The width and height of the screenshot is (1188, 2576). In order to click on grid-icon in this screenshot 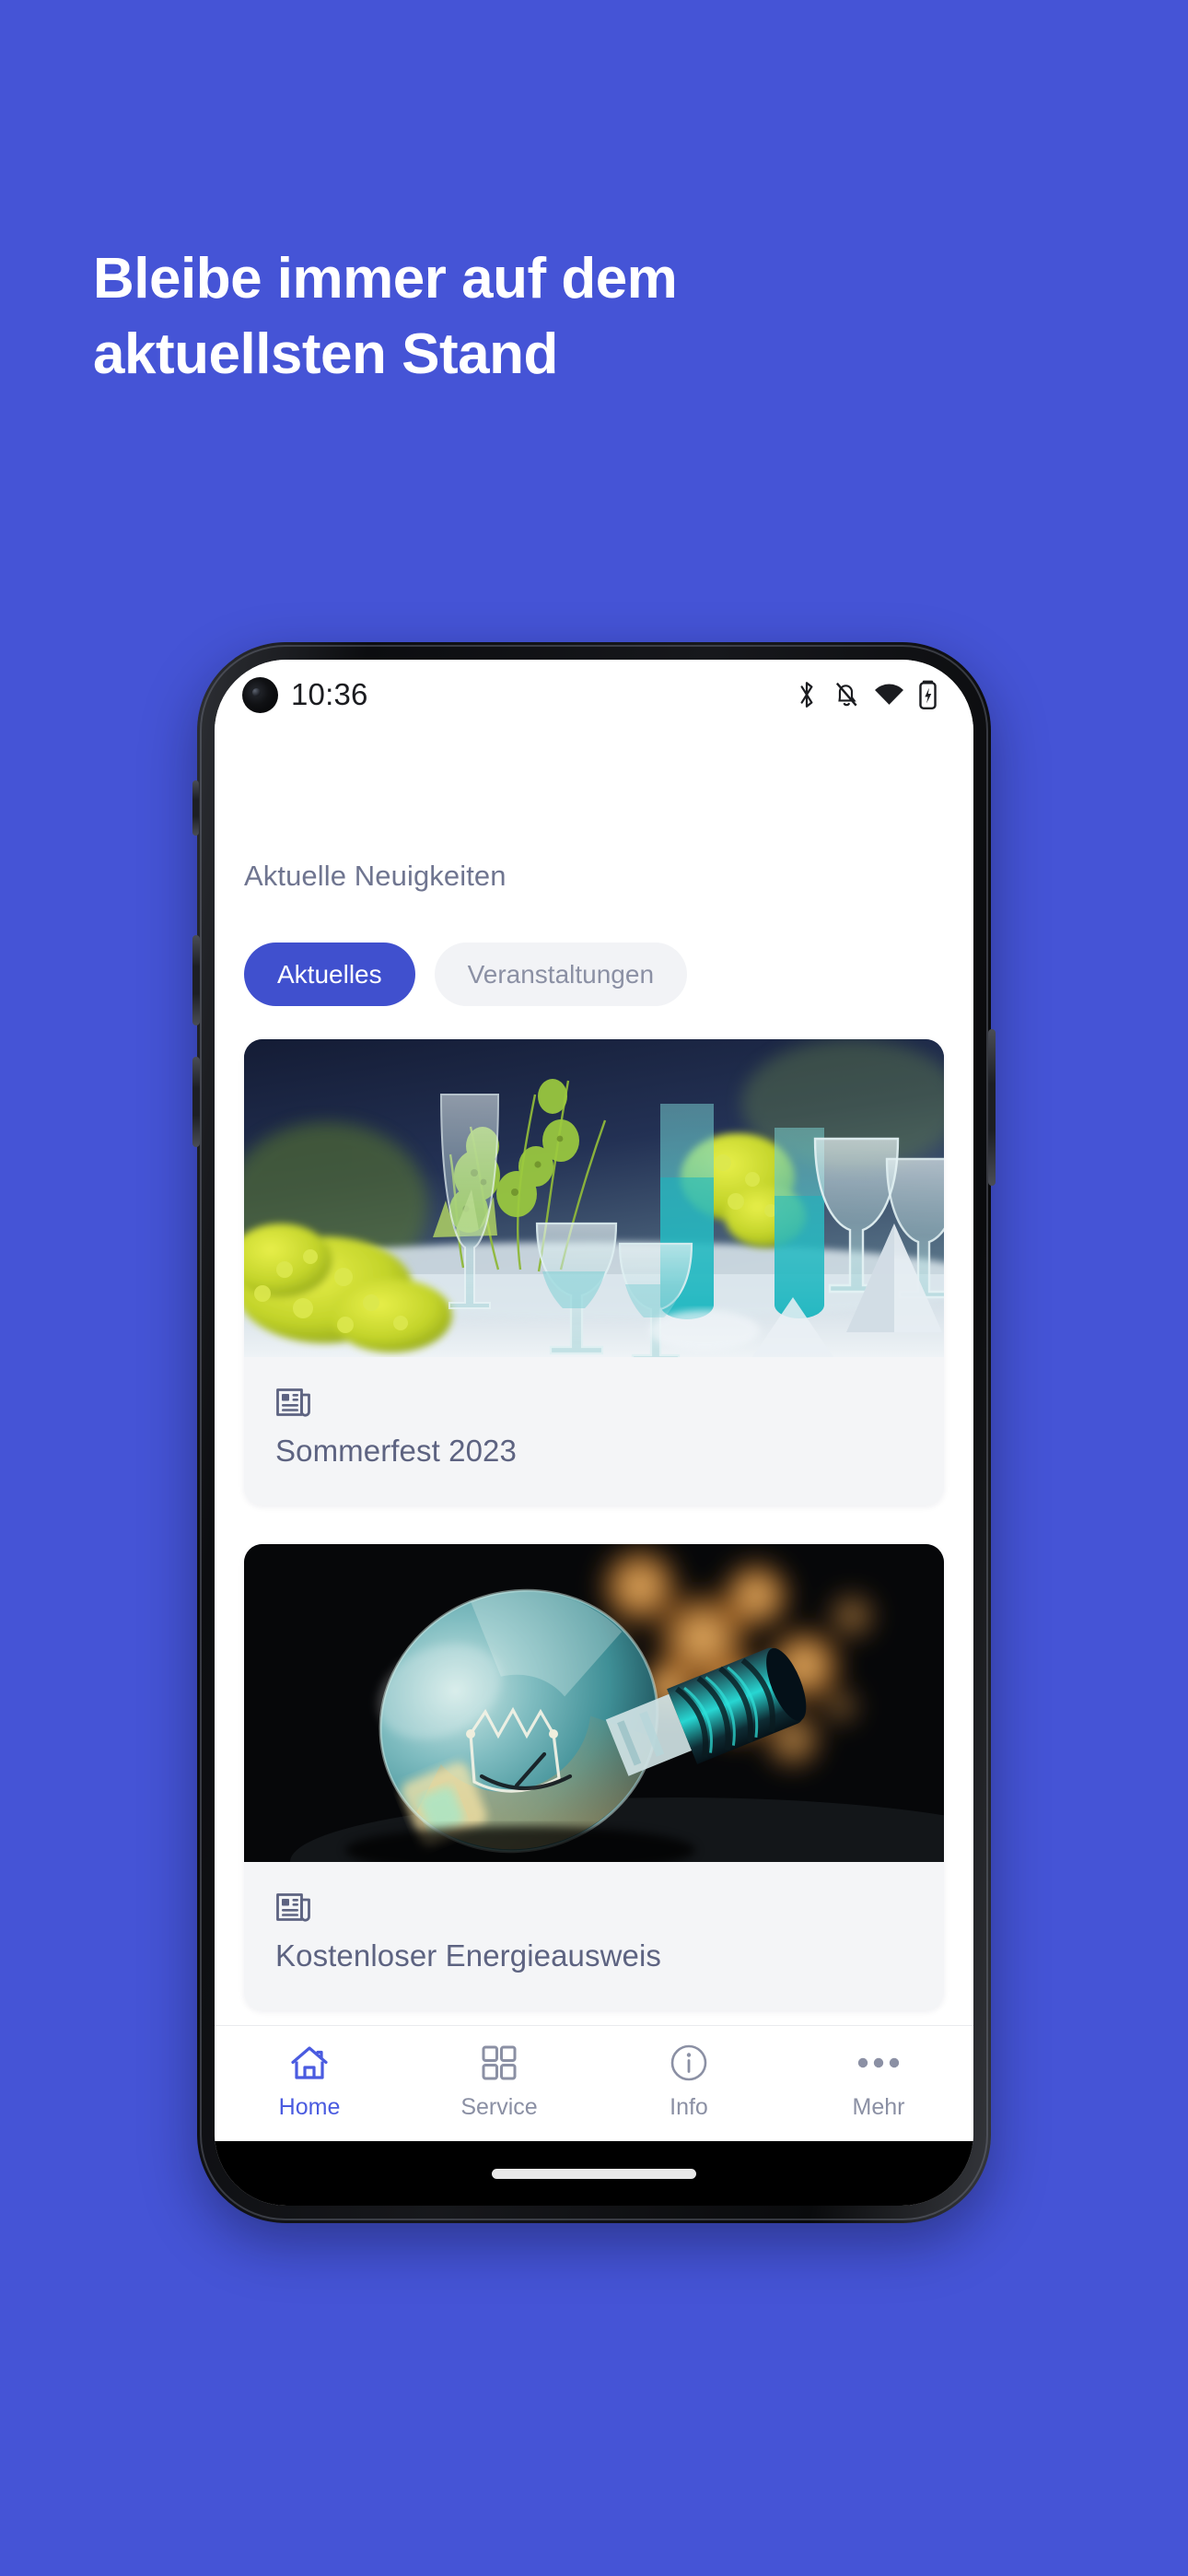, I will do `click(499, 2063)`.